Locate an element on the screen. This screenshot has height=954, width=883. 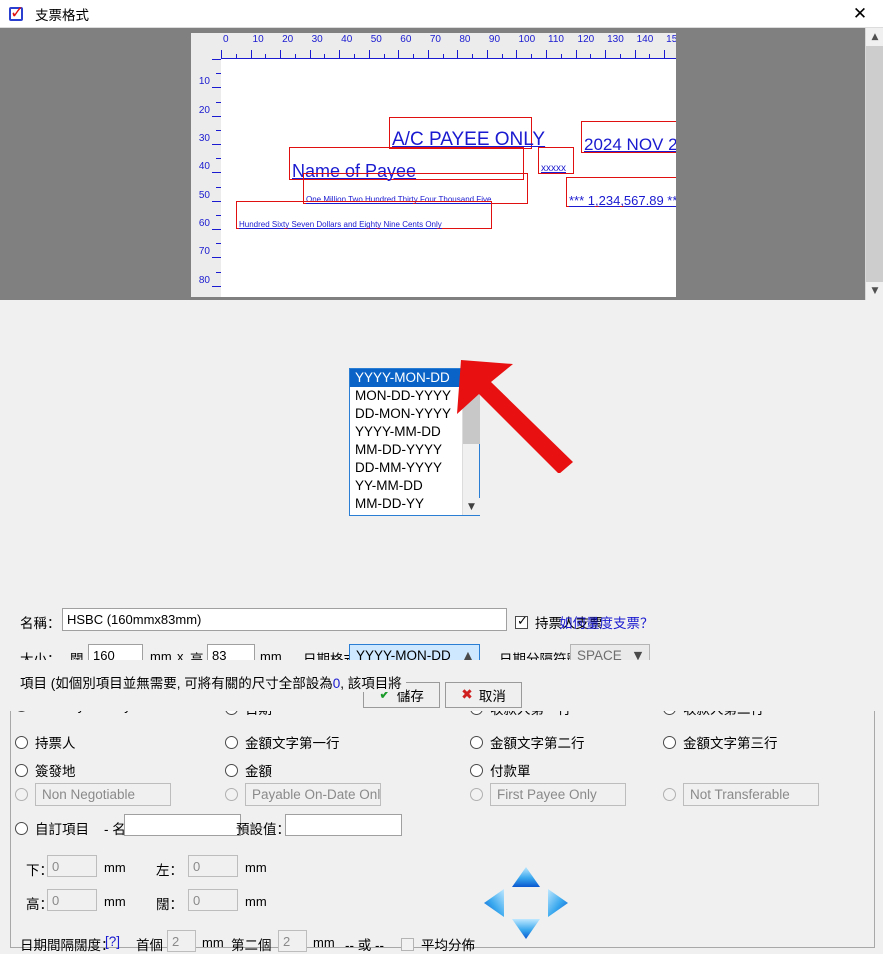
radio-label-box: Payable On-Date Only is located at coordinates (313, 794).